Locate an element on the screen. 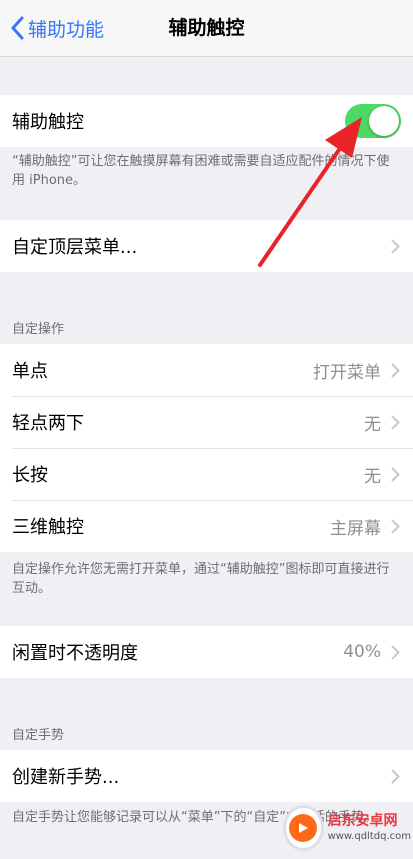 The height and width of the screenshot is (859, 413). action-label: 轻点两下 is located at coordinates (48, 423).